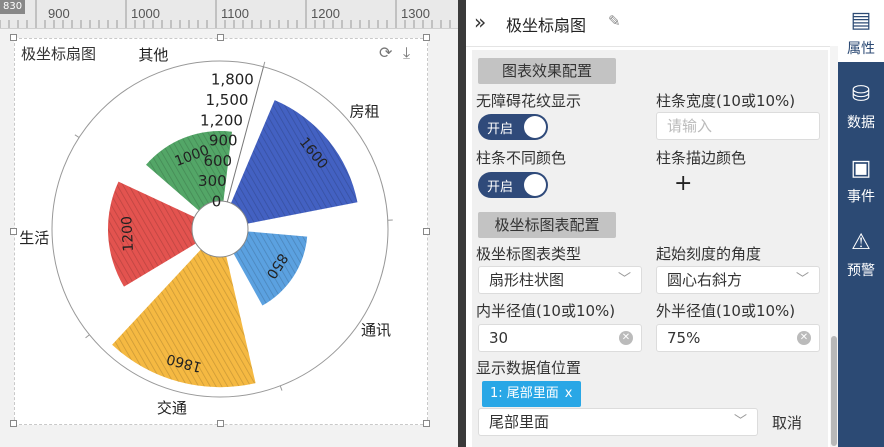  What do you see at coordinates (618, 422) in the screenshot?
I see `label-position-select: 尾部里面 ﹀` at bounding box center [618, 422].